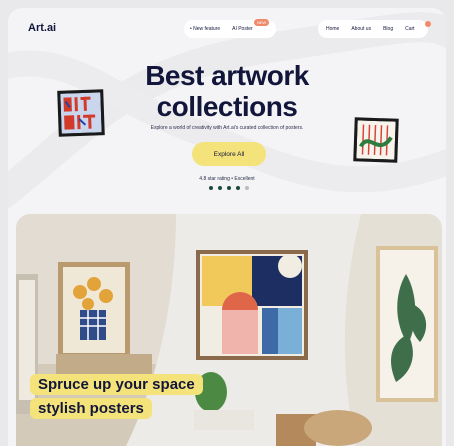  Describe the element at coordinates (205, 29) in the screenshot. I see `new-feature-link: • New feature` at that location.